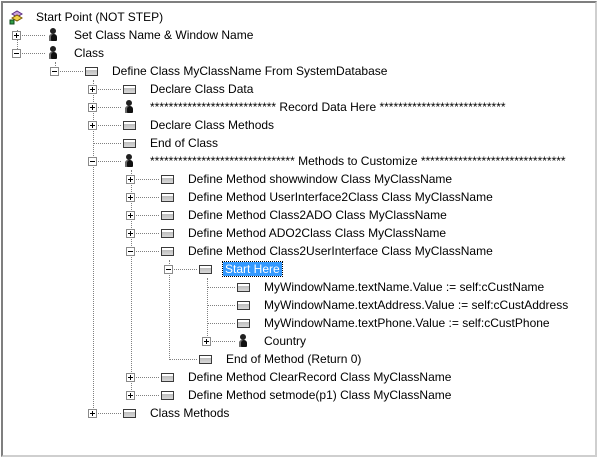 The width and height of the screenshot is (598, 459). I want to click on tree-node-selected: Start Here, so click(299, 269).